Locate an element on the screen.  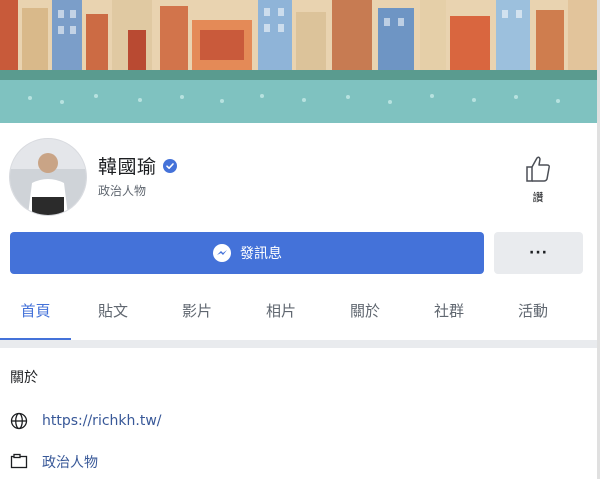
send-message-label: 發訊息 is located at coordinates (261, 254).